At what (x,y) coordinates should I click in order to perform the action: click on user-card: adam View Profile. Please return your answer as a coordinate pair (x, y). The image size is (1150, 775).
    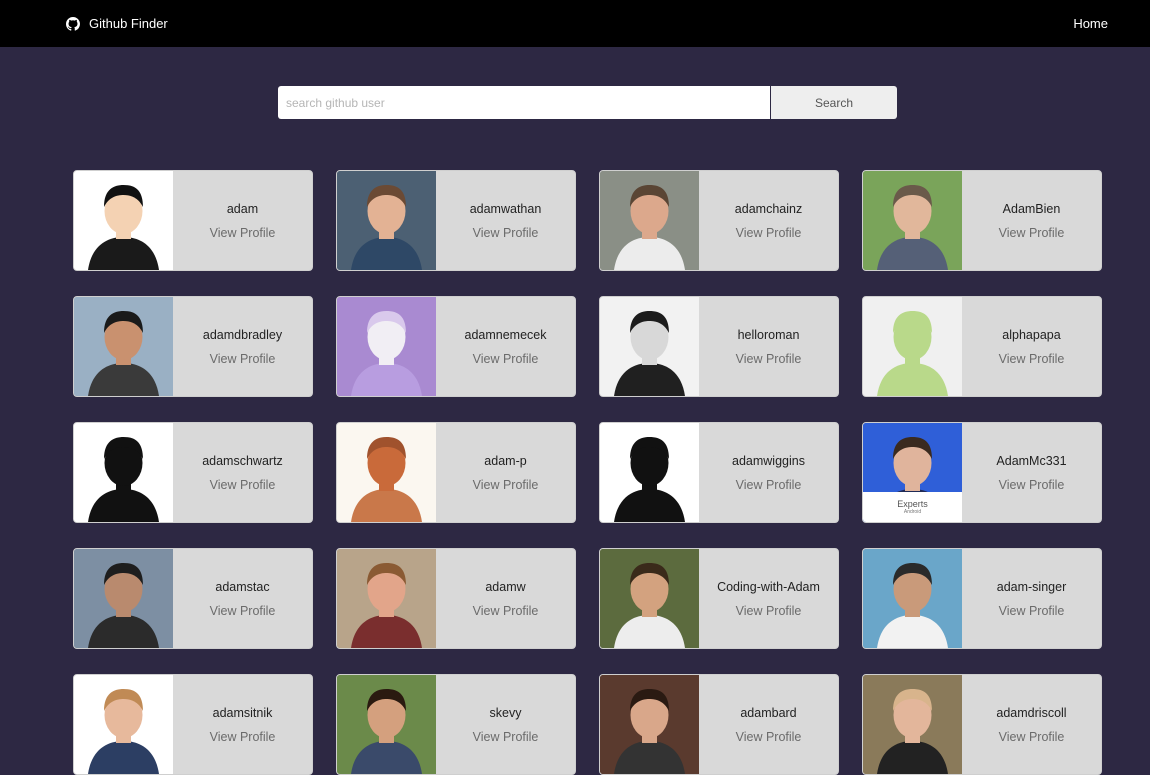
    Looking at the image, I should click on (193, 220).